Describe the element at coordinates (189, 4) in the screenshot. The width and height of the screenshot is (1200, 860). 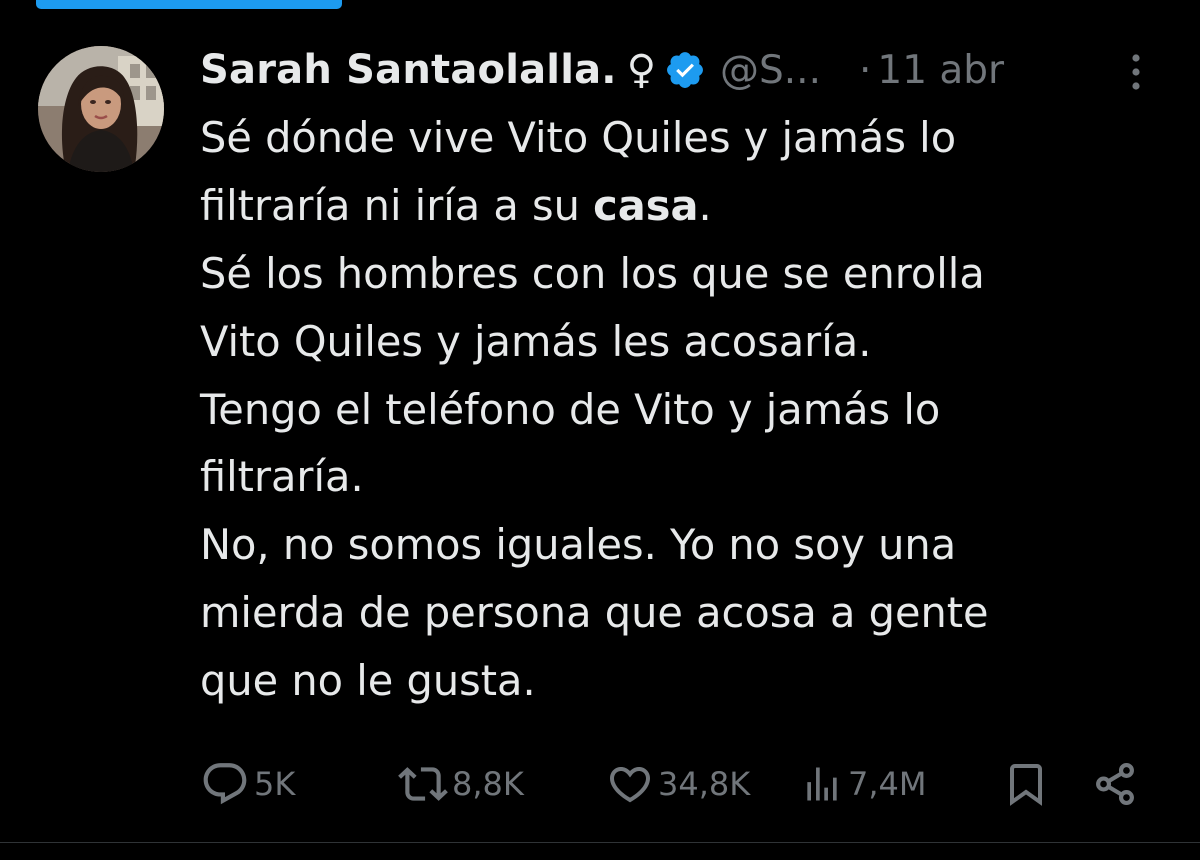
I see `scroll-indicator-bar` at that location.